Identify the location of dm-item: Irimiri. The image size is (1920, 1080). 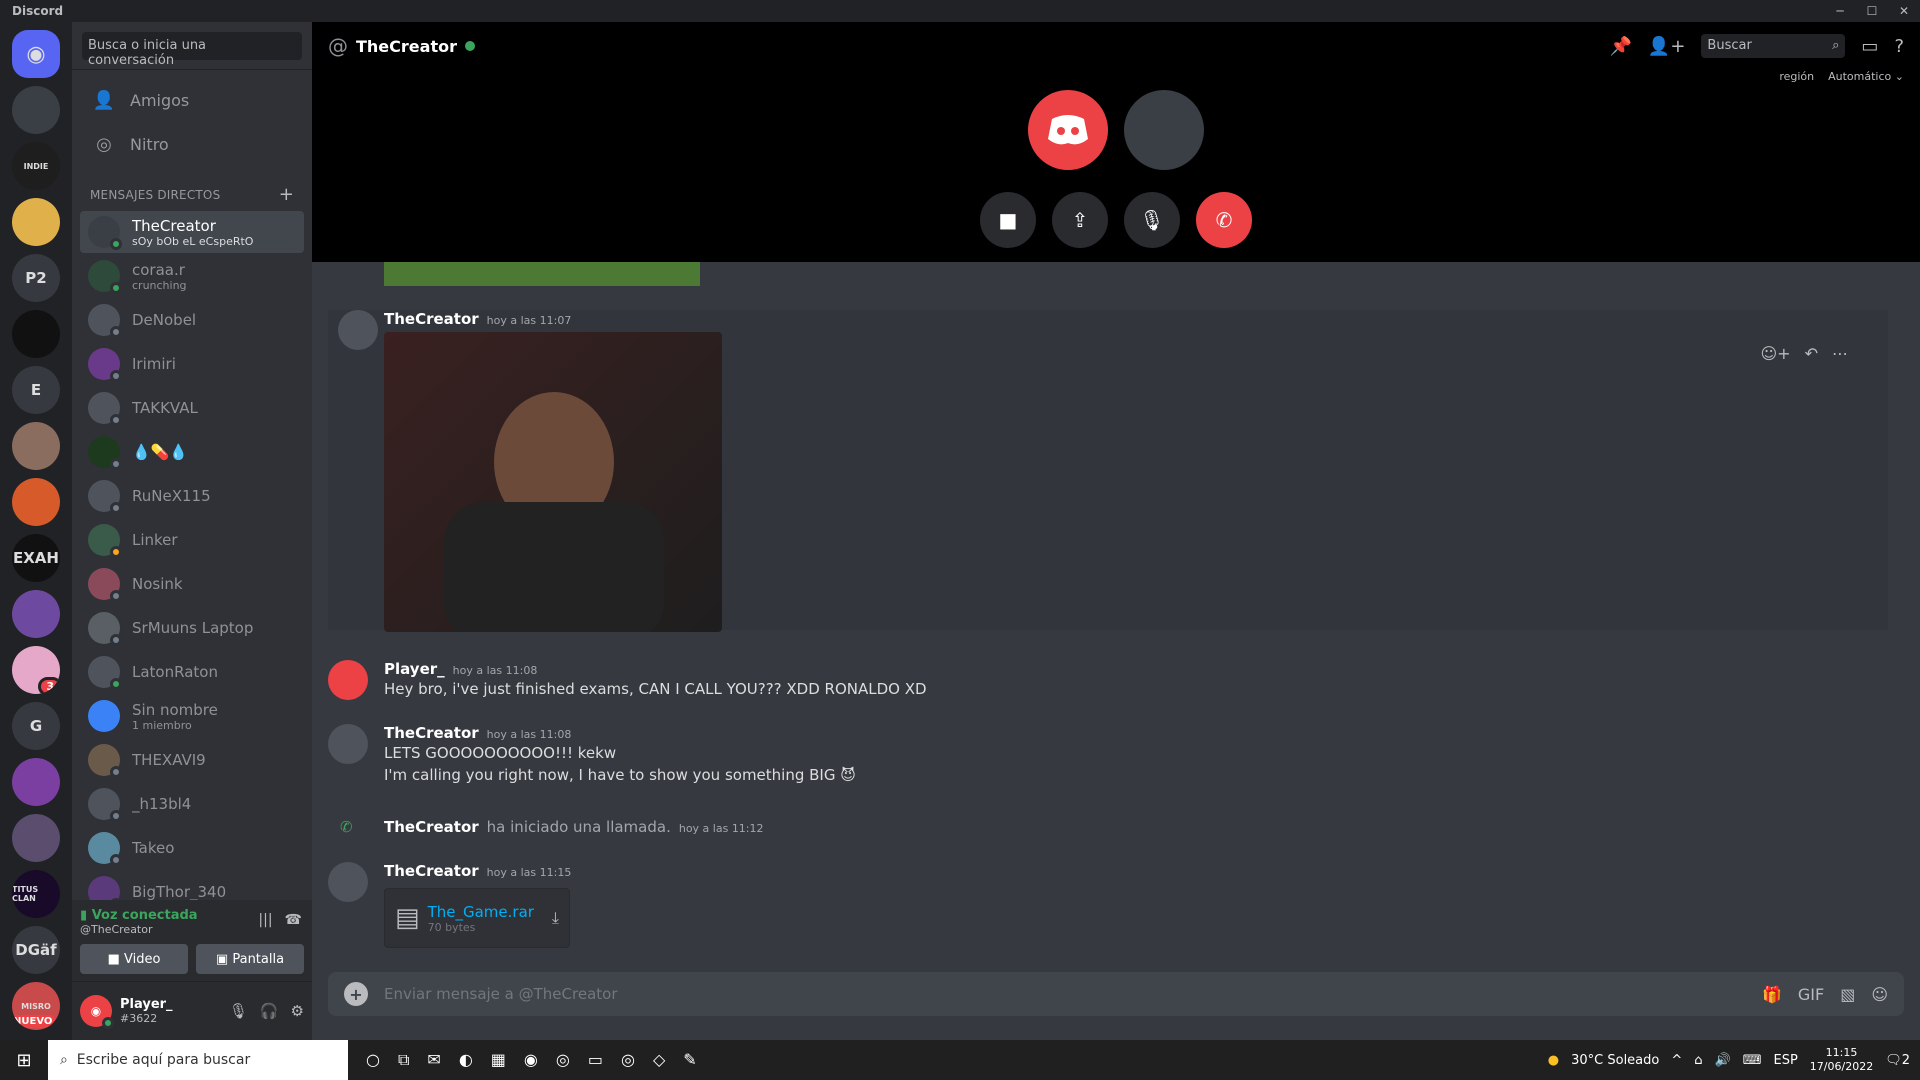
(192, 364).